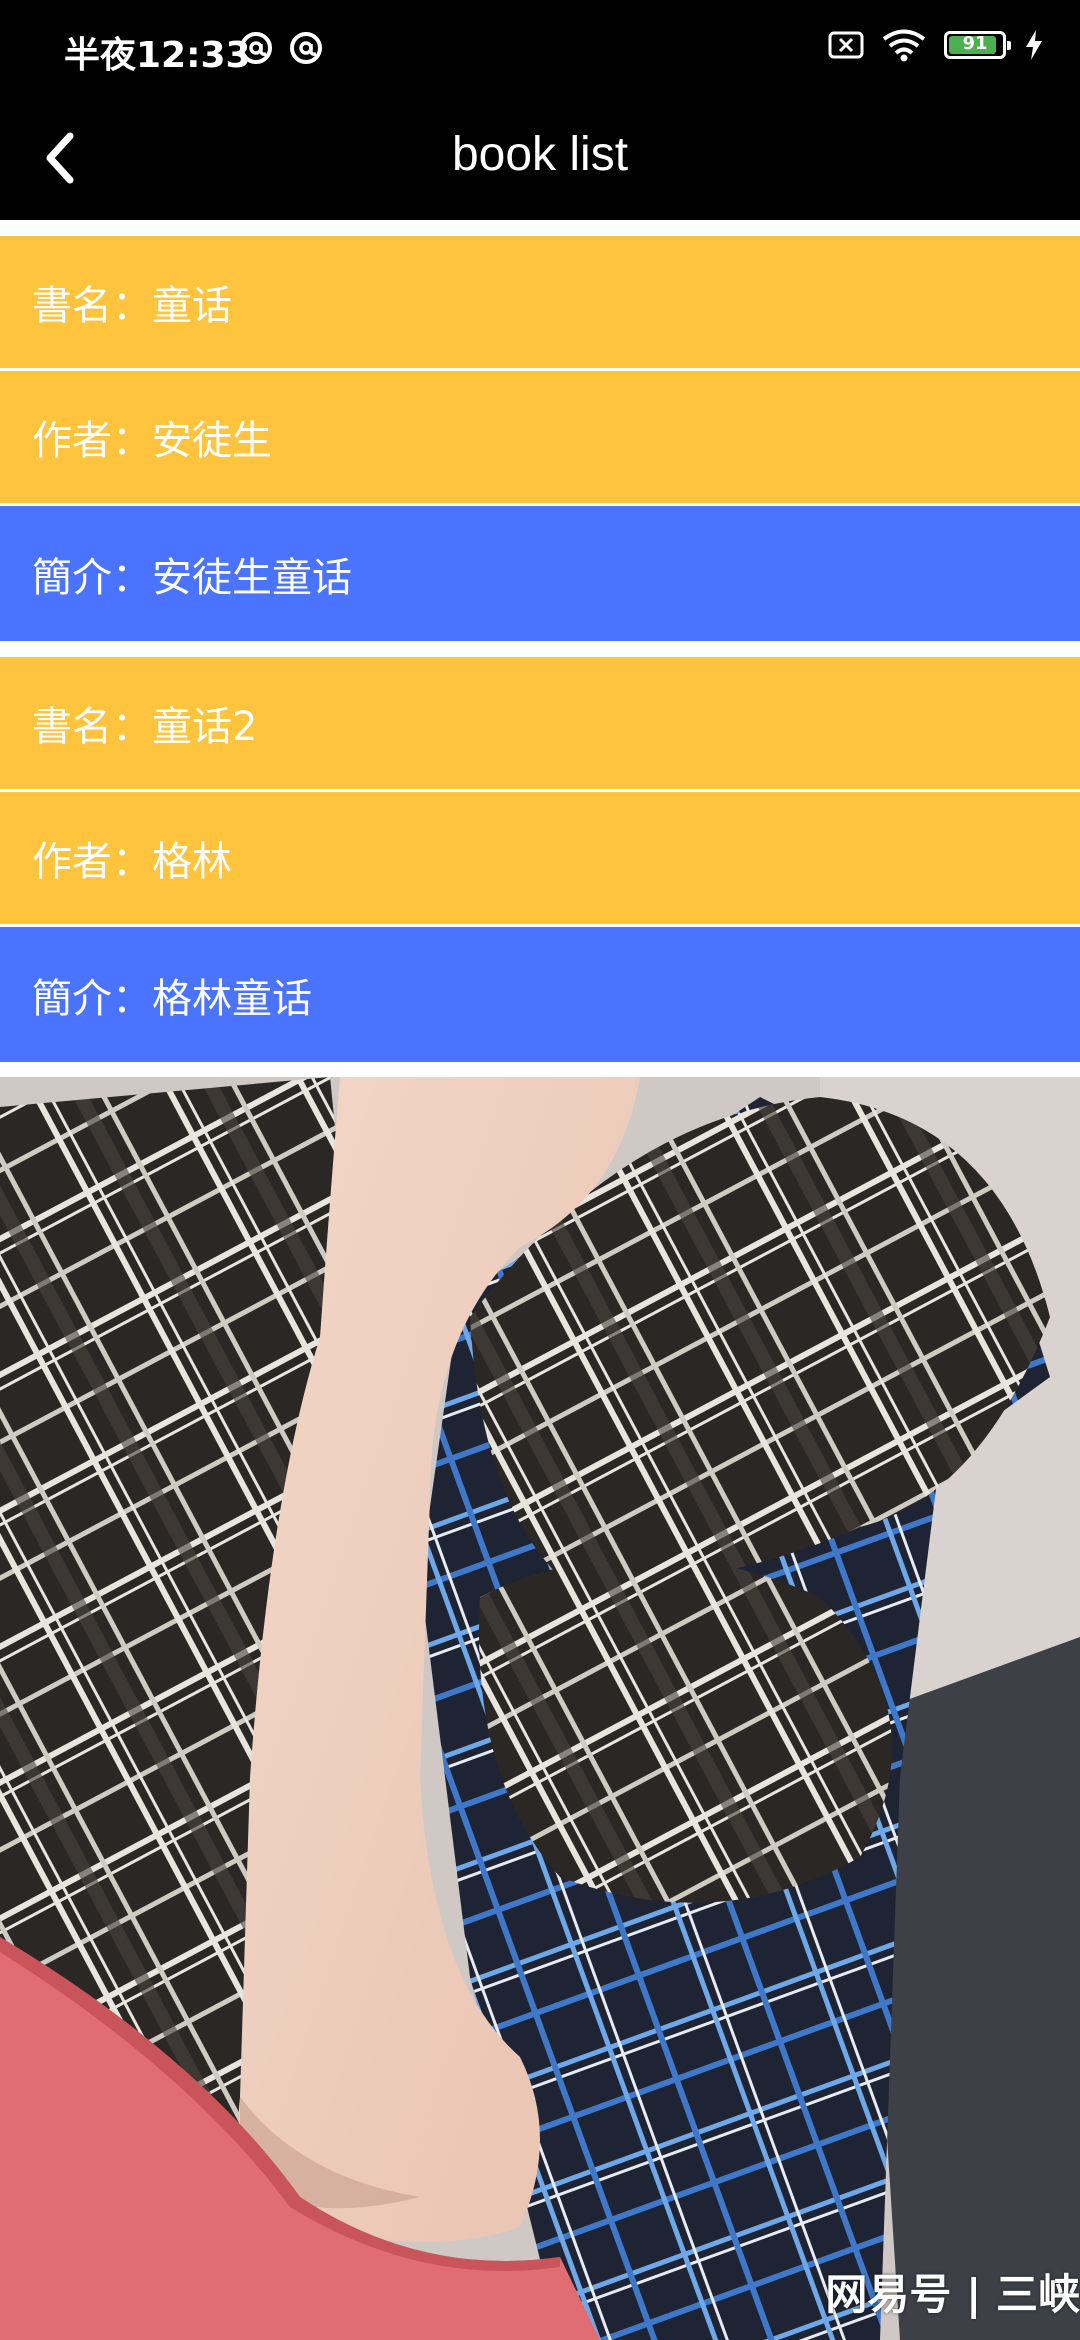  Describe the element at coordinates (1009, 45) in the screenshot. I see `battery-cap` at that location.